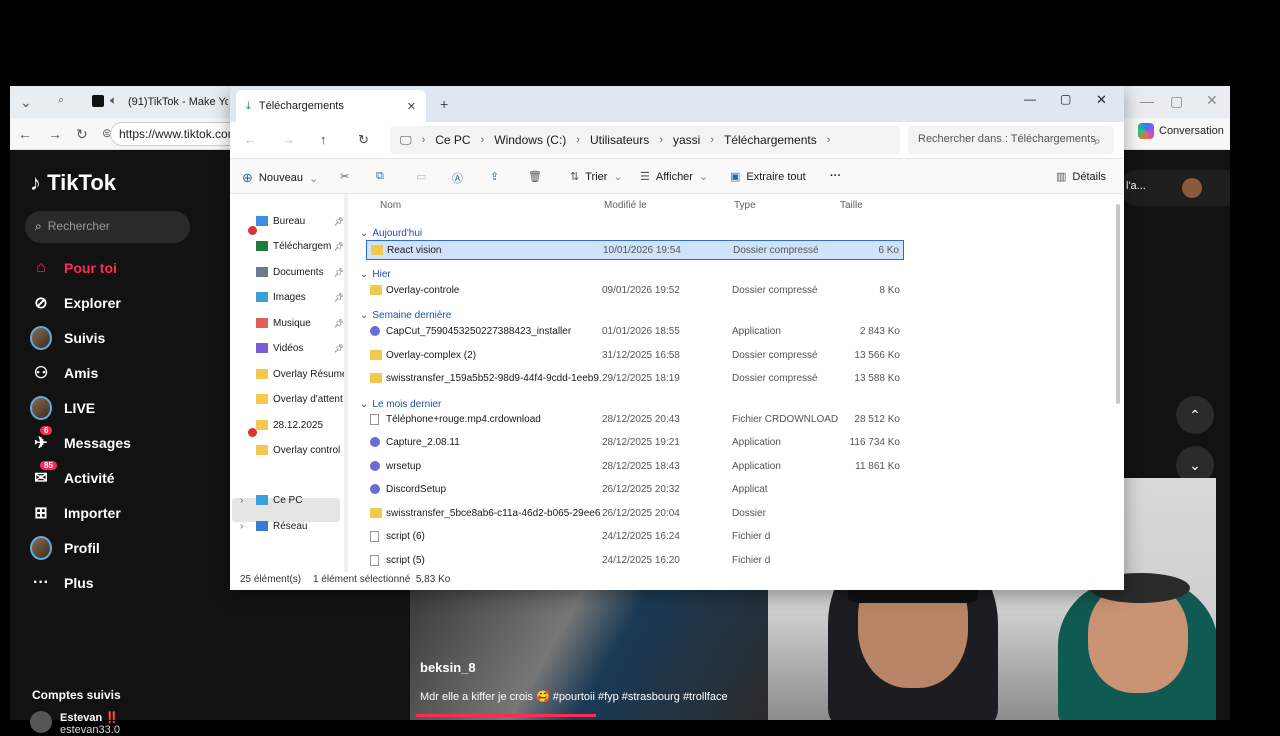  I want to click on copy-icon: ⧉, so click(380, 176).